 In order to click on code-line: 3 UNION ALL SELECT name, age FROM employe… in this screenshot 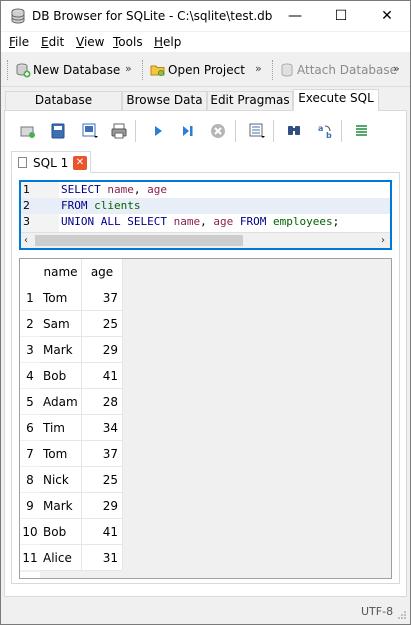, I will do `click(205, 222)`.